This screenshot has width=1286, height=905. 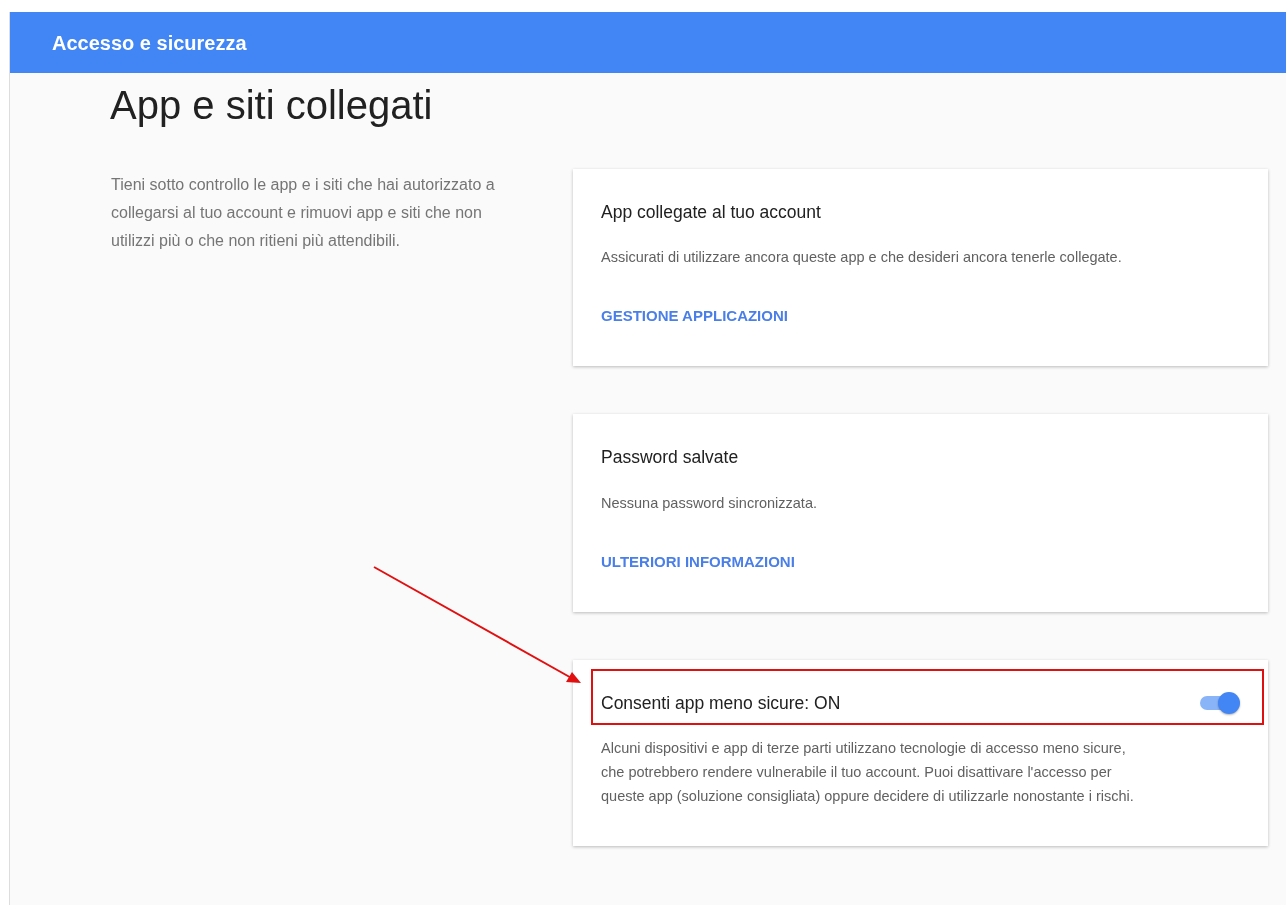 What do you see at coordinates (721, 703) in the screenshot?
I see `card-title: Consenti app meno sicure: ON` at bounding box center [721, 703].